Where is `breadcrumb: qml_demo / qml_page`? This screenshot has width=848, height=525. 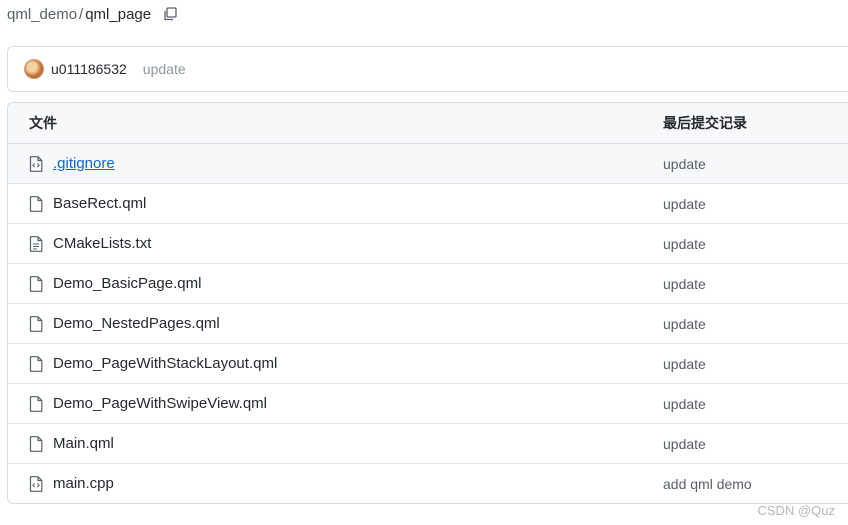 breadcrumb: qml_demo / qml_page is located at coordinates (92, 14).